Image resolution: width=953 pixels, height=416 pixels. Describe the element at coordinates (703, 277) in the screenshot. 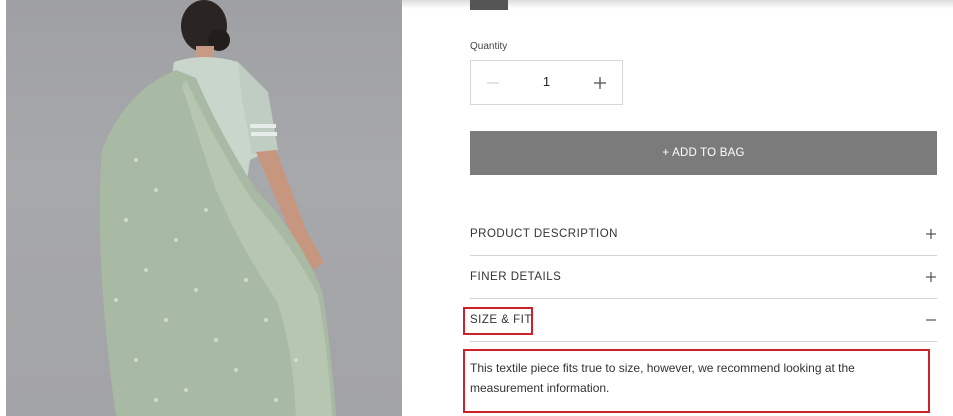

I see `accordion-finer-details: FINER DETAILS` at that location.